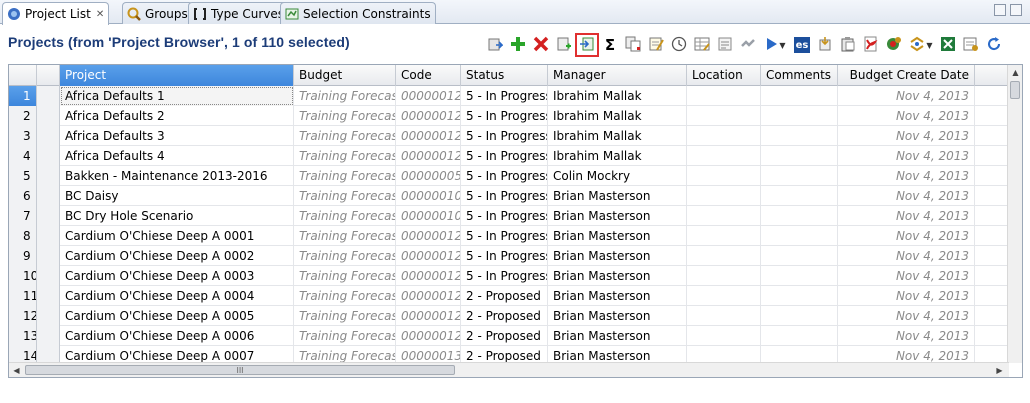 The image size is (1030, 403). What do you see at coordinates (656, 45) in the screenshot?
I see `edit-notes-button` at bounding box center [656, 45].